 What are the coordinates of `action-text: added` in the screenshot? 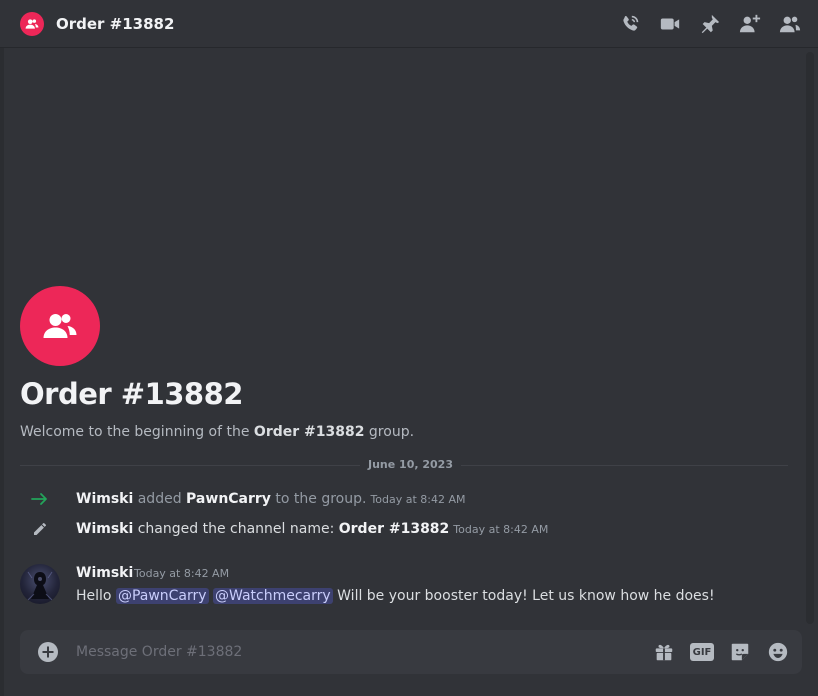 It's located at (160, 499).